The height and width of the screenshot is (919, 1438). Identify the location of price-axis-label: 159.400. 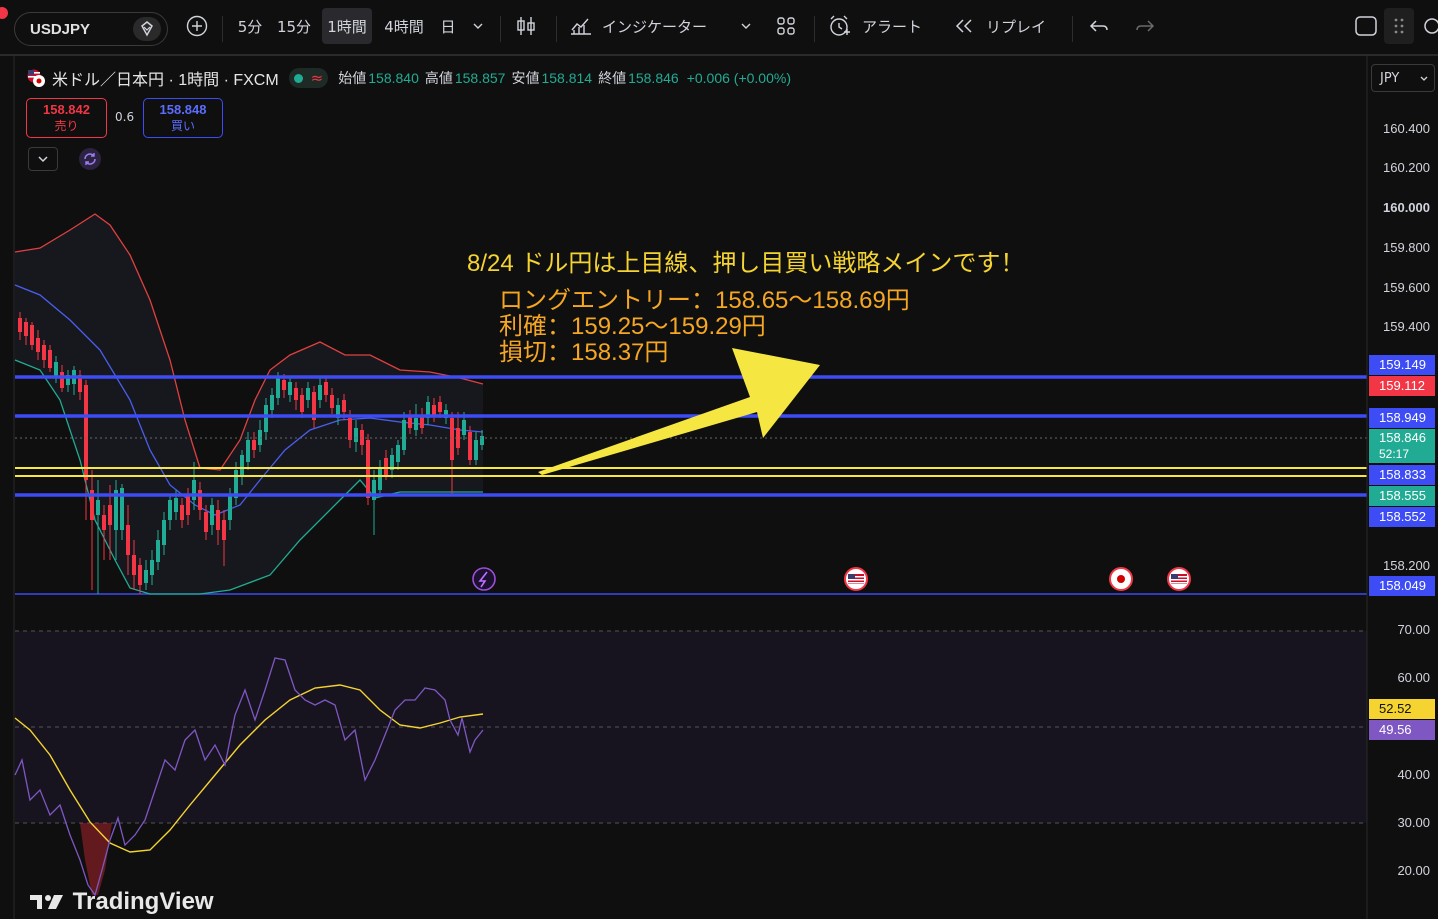
(1406, 326).